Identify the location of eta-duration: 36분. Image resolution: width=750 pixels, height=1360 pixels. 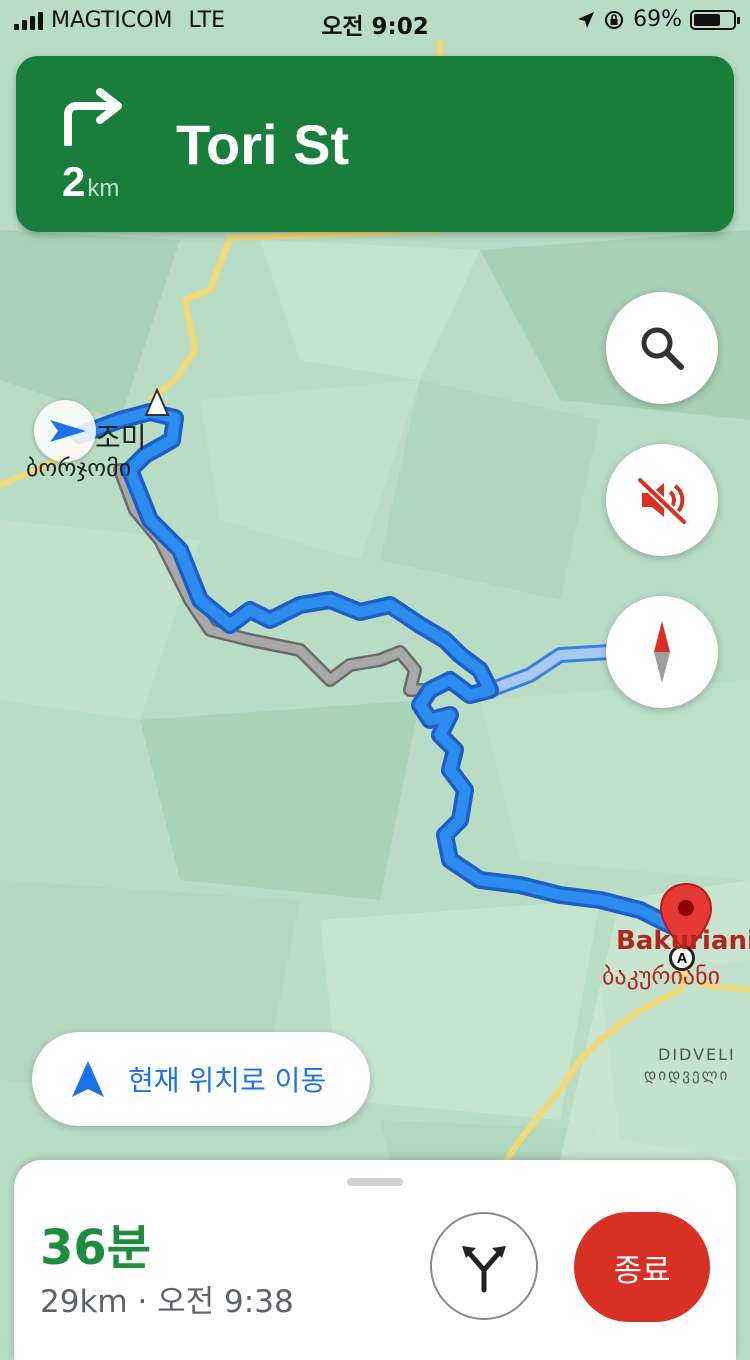
(95, 1248).